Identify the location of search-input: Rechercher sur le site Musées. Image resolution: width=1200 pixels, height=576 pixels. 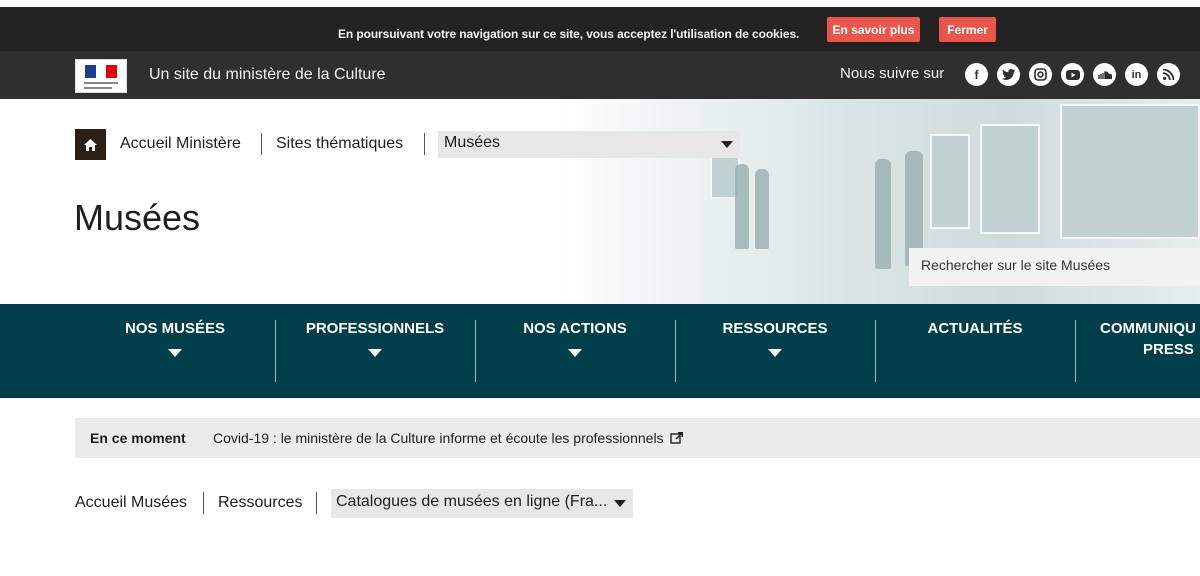
(1054, 267).